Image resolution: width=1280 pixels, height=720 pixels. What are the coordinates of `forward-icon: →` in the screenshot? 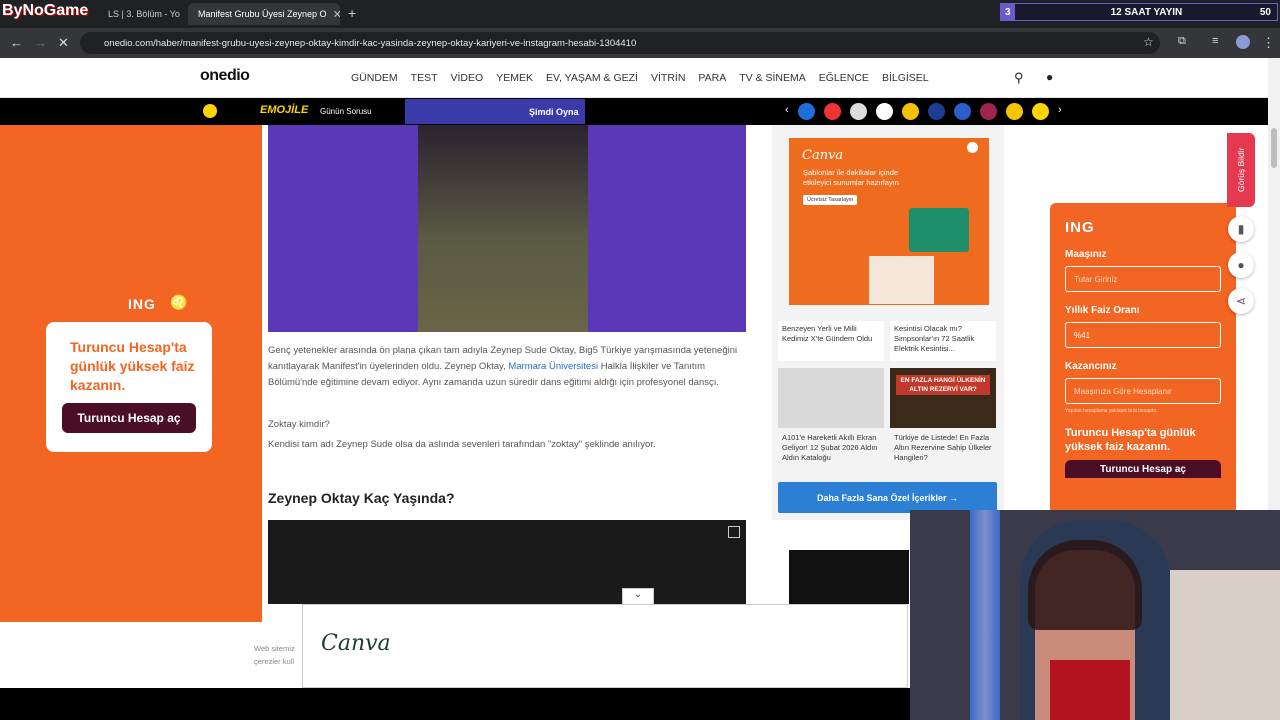 It's located at (40, 42).